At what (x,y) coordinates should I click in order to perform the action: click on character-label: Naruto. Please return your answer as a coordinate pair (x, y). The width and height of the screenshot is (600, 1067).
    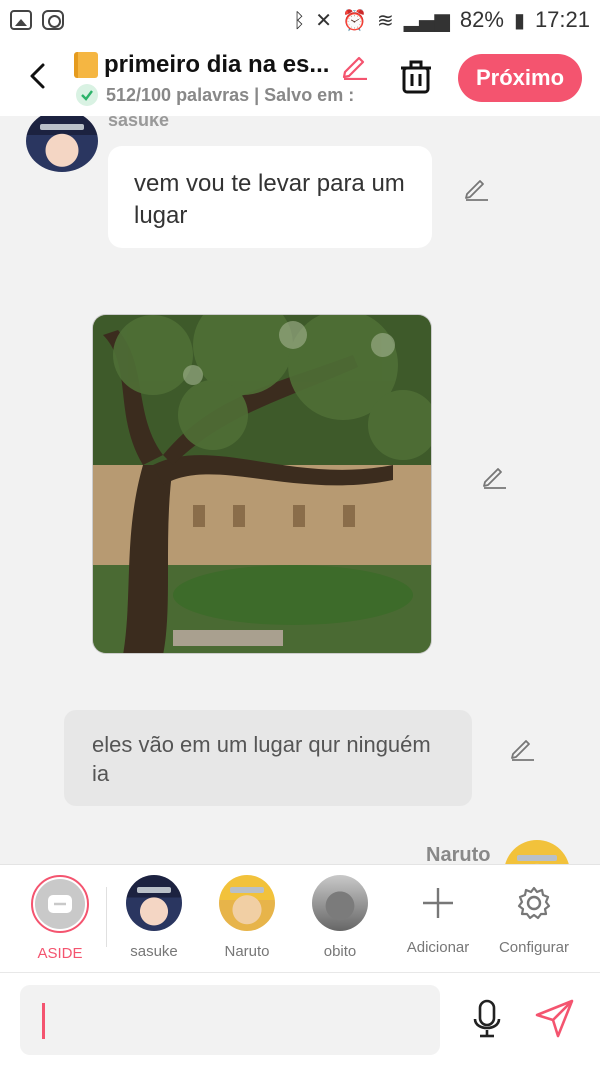
    Looking at the image, I should click on (247, 951).